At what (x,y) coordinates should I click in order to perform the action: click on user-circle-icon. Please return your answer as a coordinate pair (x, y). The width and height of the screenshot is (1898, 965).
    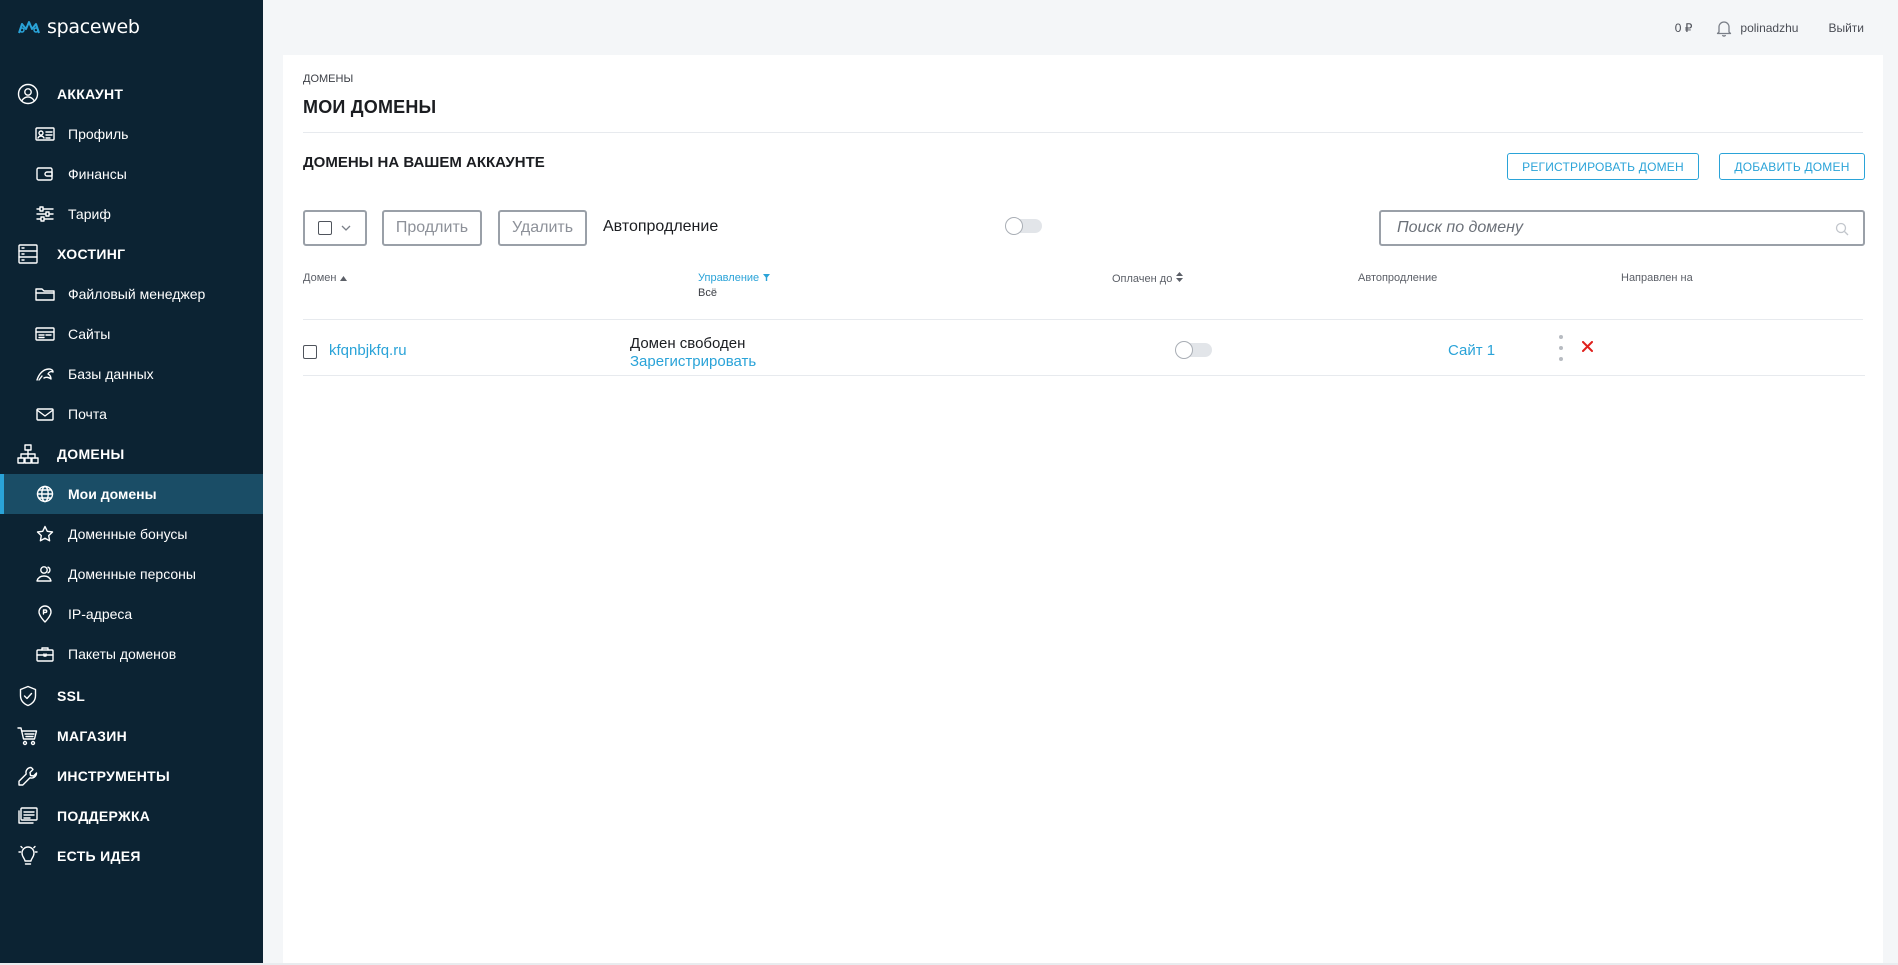
    Looking at the image, I should click on (28, 94).